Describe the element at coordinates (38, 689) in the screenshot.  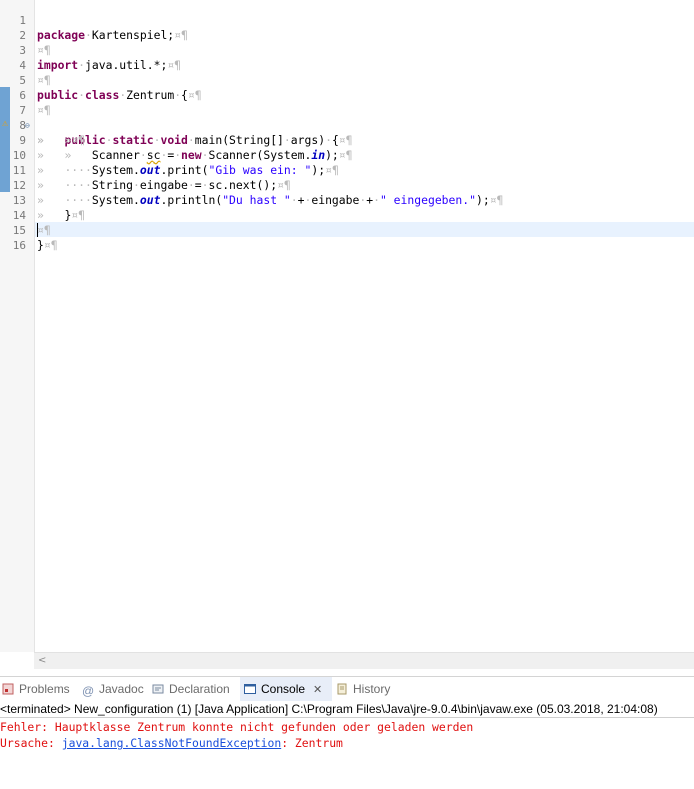
I see `tab-problems: Problems` at that location.